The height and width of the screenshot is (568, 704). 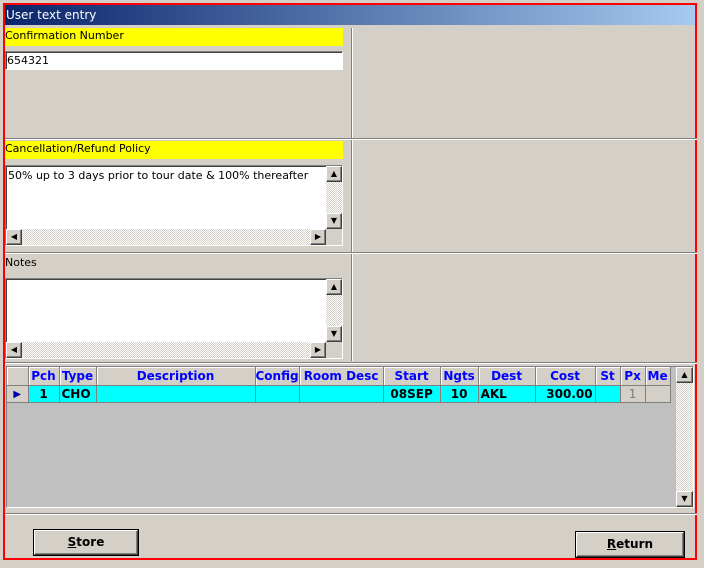 I want to click on return-label-rest: eturn, so click(x=635, y=544).